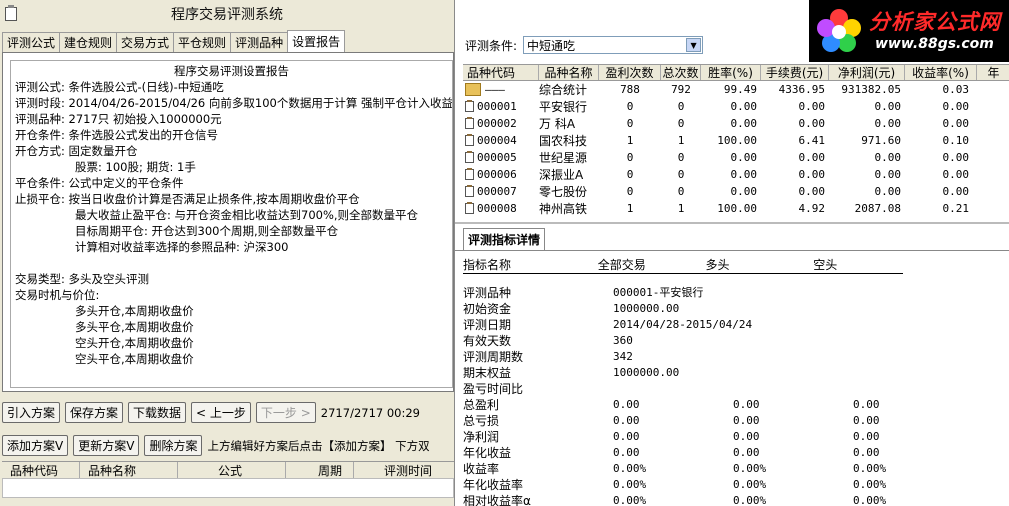 This screenshot has height=506, width=1009. I want to click on cell-code: 000005, so click(501, 157).